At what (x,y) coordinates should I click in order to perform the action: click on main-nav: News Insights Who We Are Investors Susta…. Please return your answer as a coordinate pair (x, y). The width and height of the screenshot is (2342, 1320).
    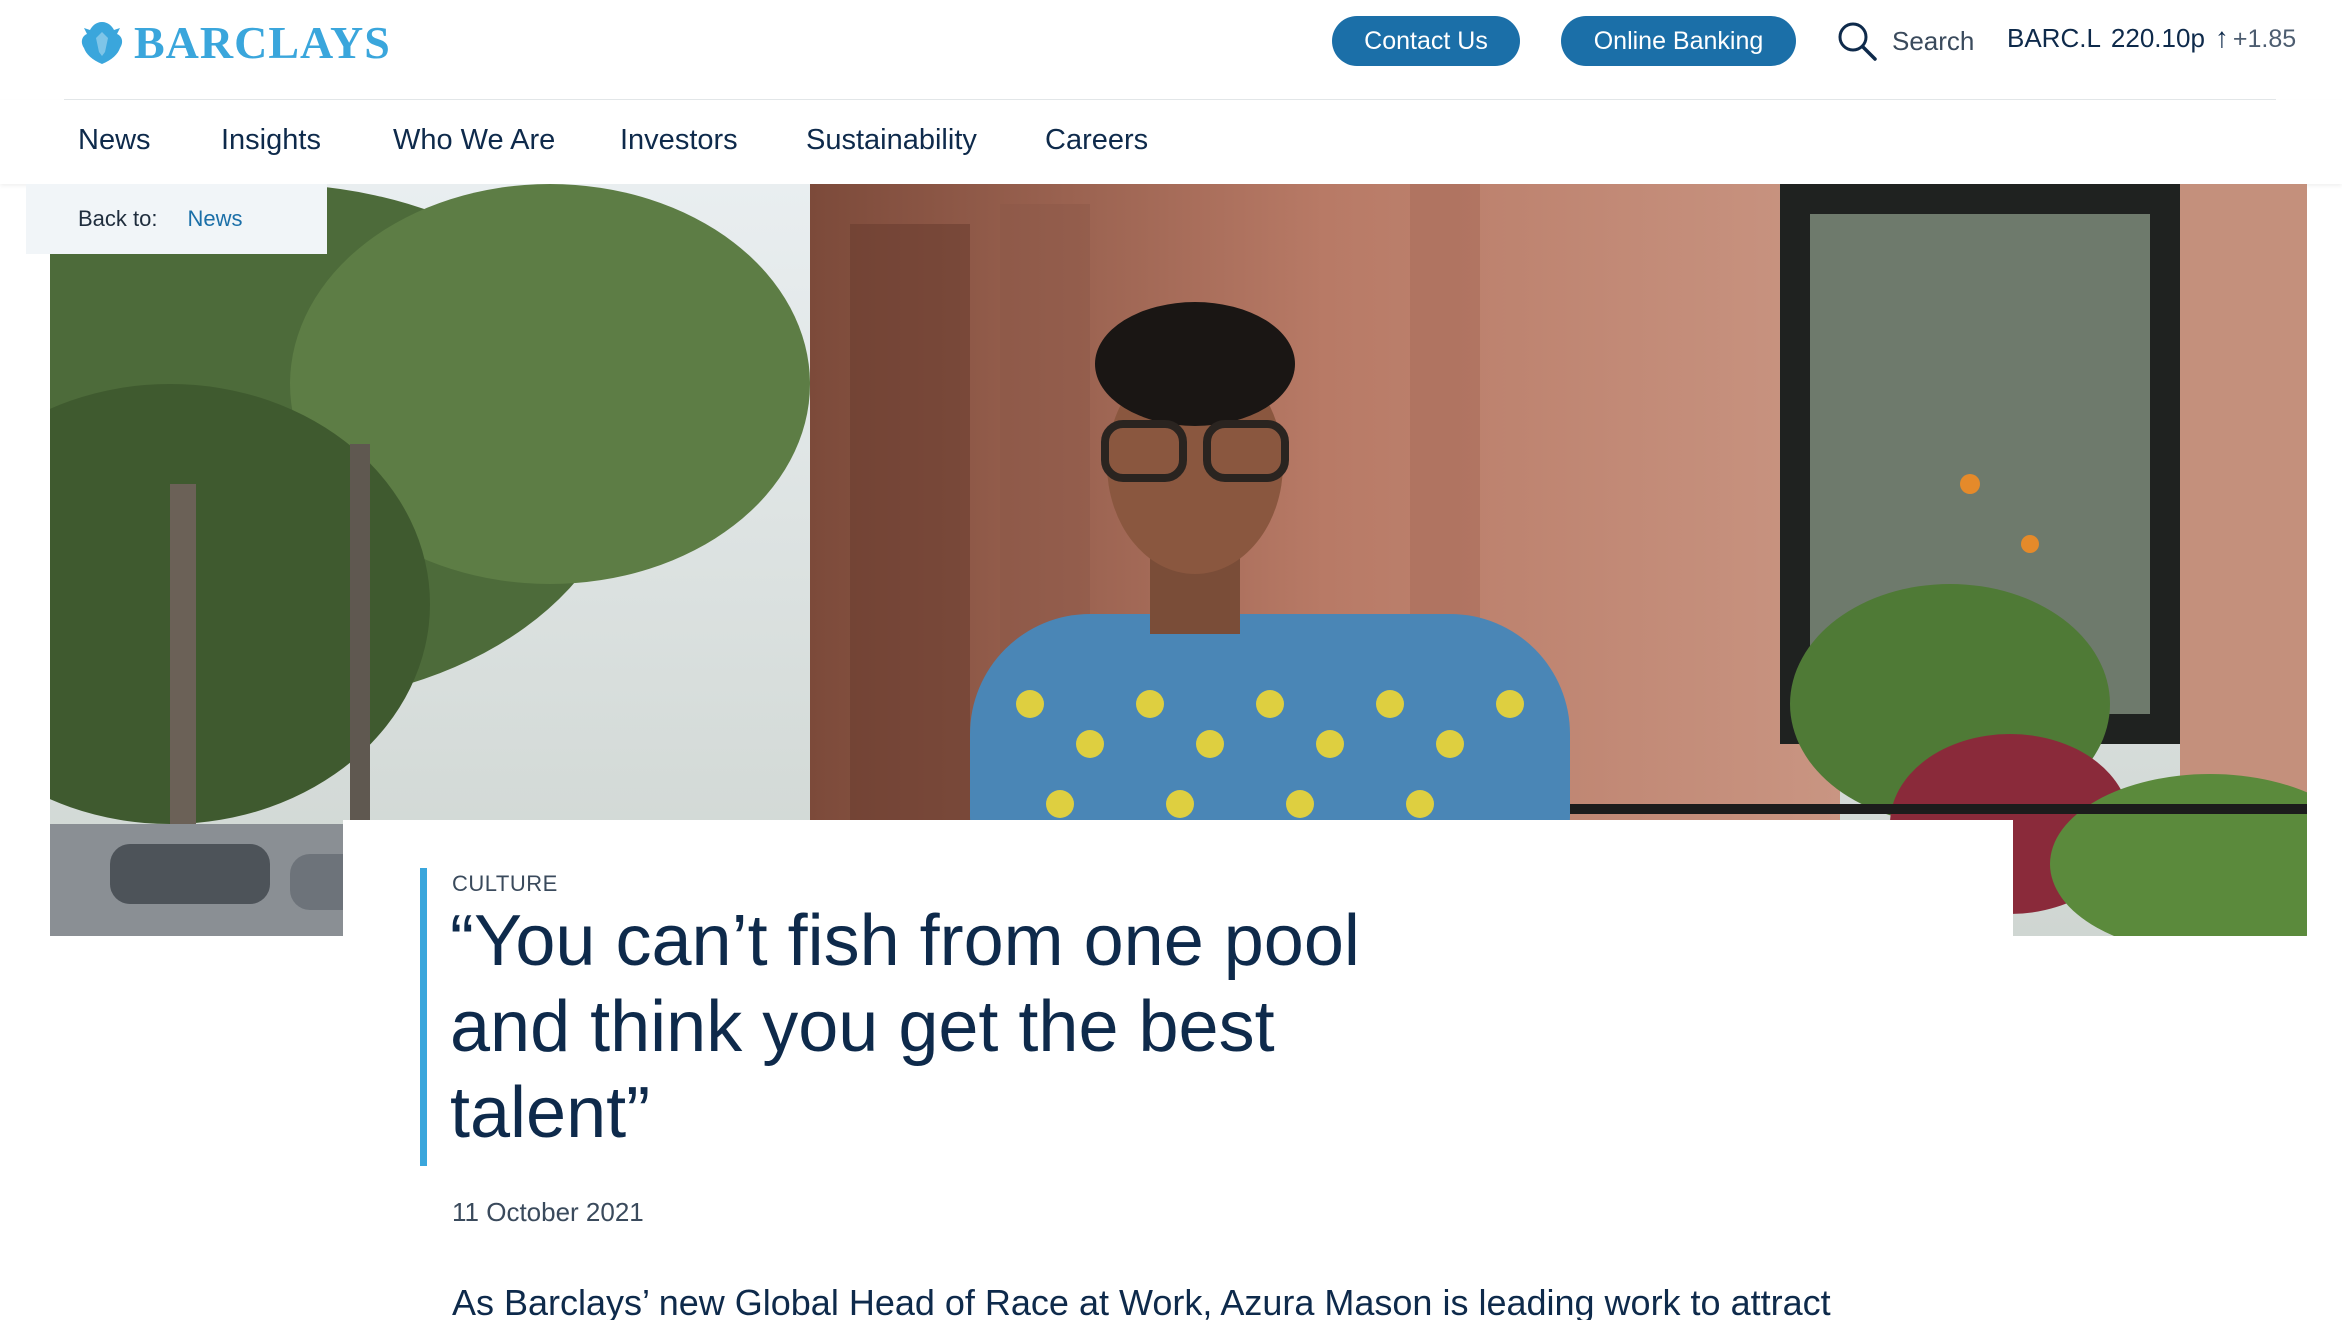
    Looking at the image, I should click on (1171, 142).